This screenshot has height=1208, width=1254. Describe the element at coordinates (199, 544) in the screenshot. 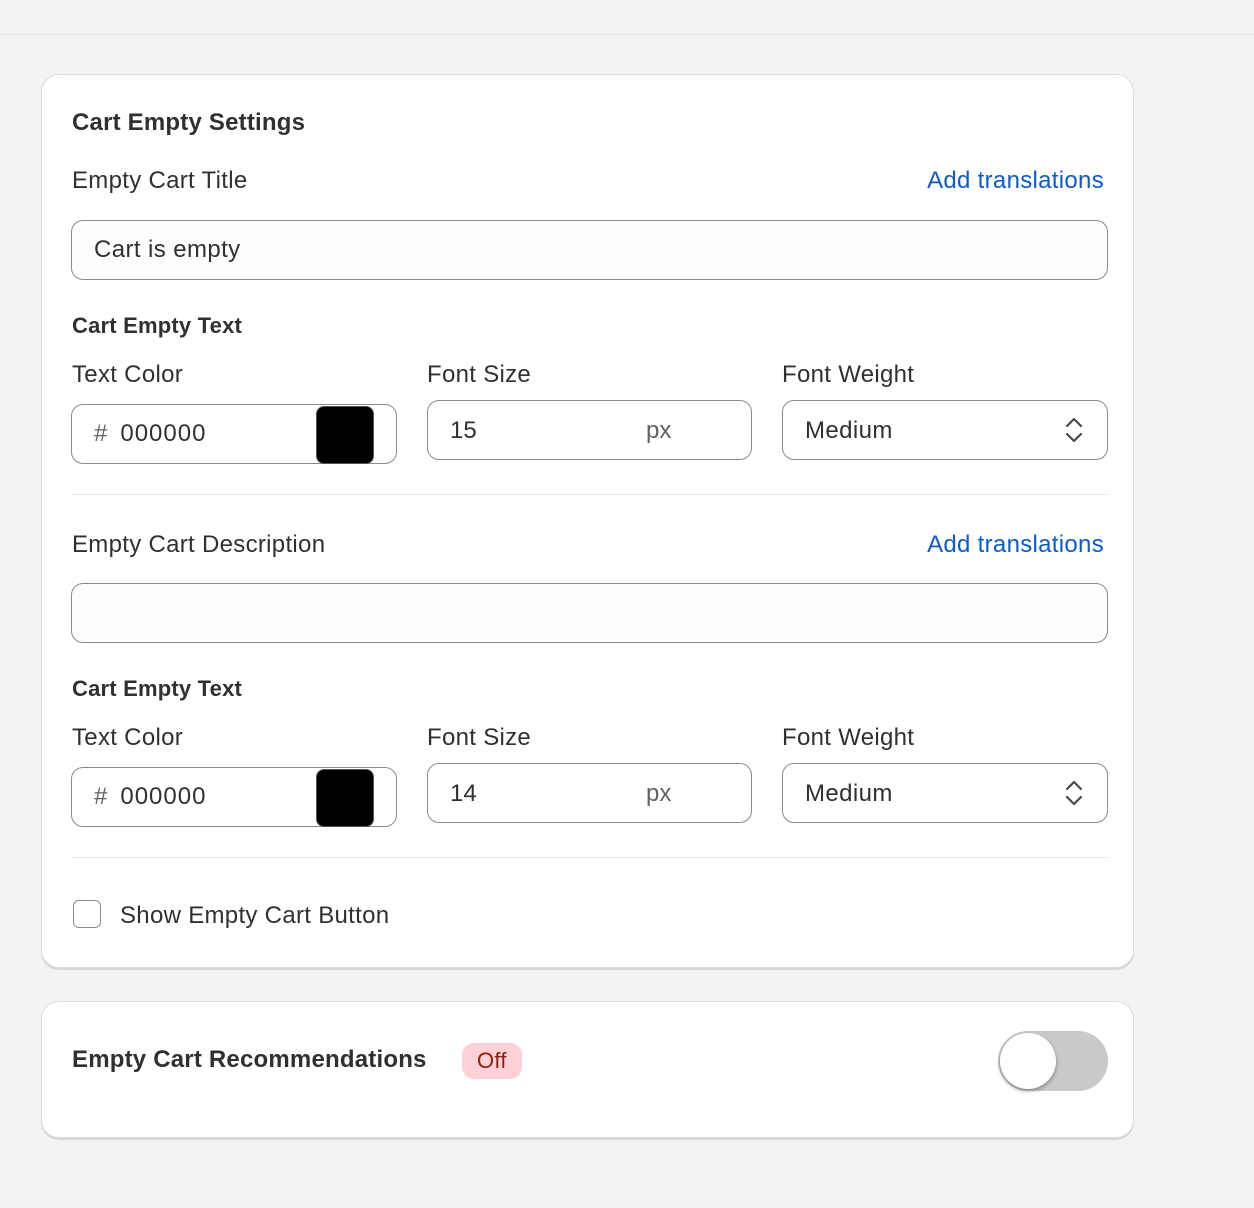

I see `empty-cart-description-label: Empty Cart Description` at that location.